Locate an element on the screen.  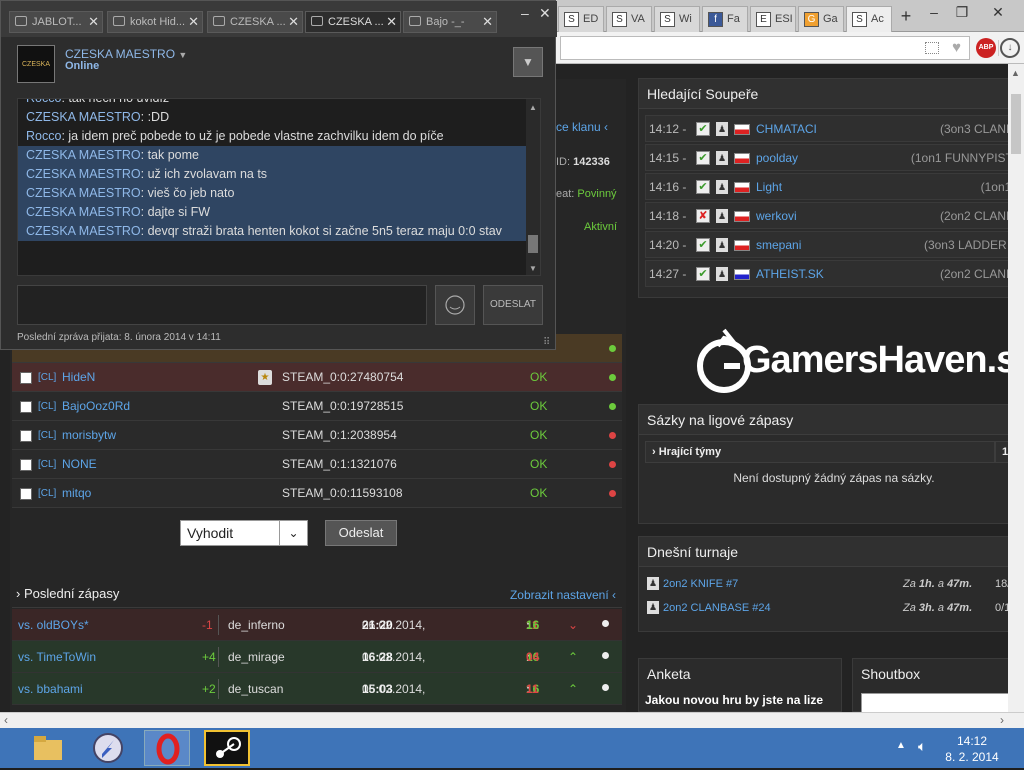
tournament-name: 2on2 CLANBASE #24 is located at coordinates (717, 608).